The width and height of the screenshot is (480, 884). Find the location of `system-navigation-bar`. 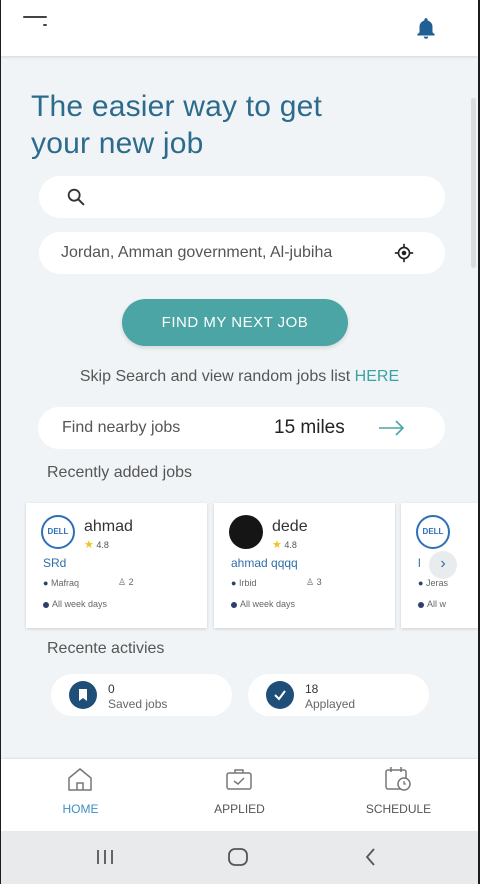

system-navigation-bar is located at coordinates (239, 857).